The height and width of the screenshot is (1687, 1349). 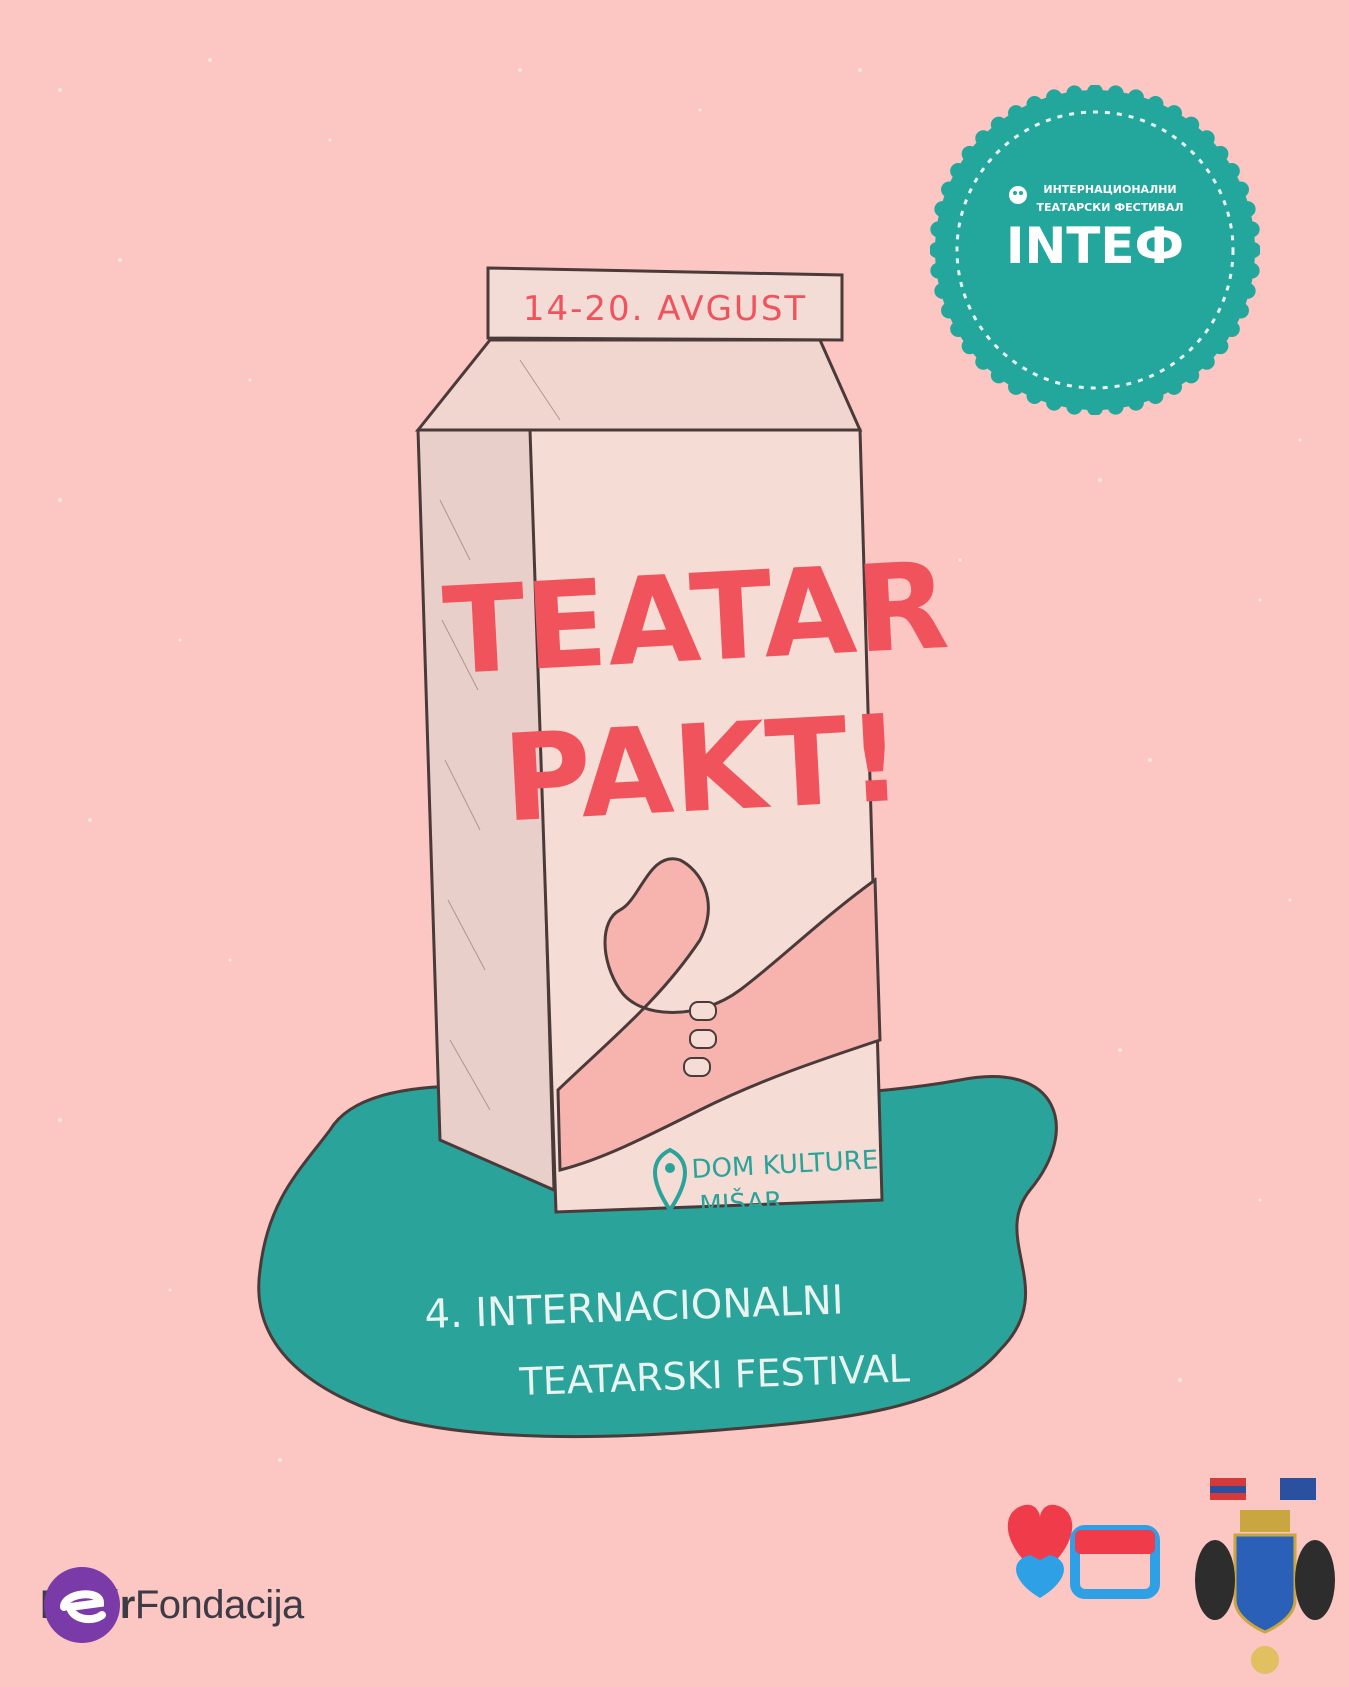 I want to click on sponsor-logo: ElixirFondacija, so click(x=172, y=1605).